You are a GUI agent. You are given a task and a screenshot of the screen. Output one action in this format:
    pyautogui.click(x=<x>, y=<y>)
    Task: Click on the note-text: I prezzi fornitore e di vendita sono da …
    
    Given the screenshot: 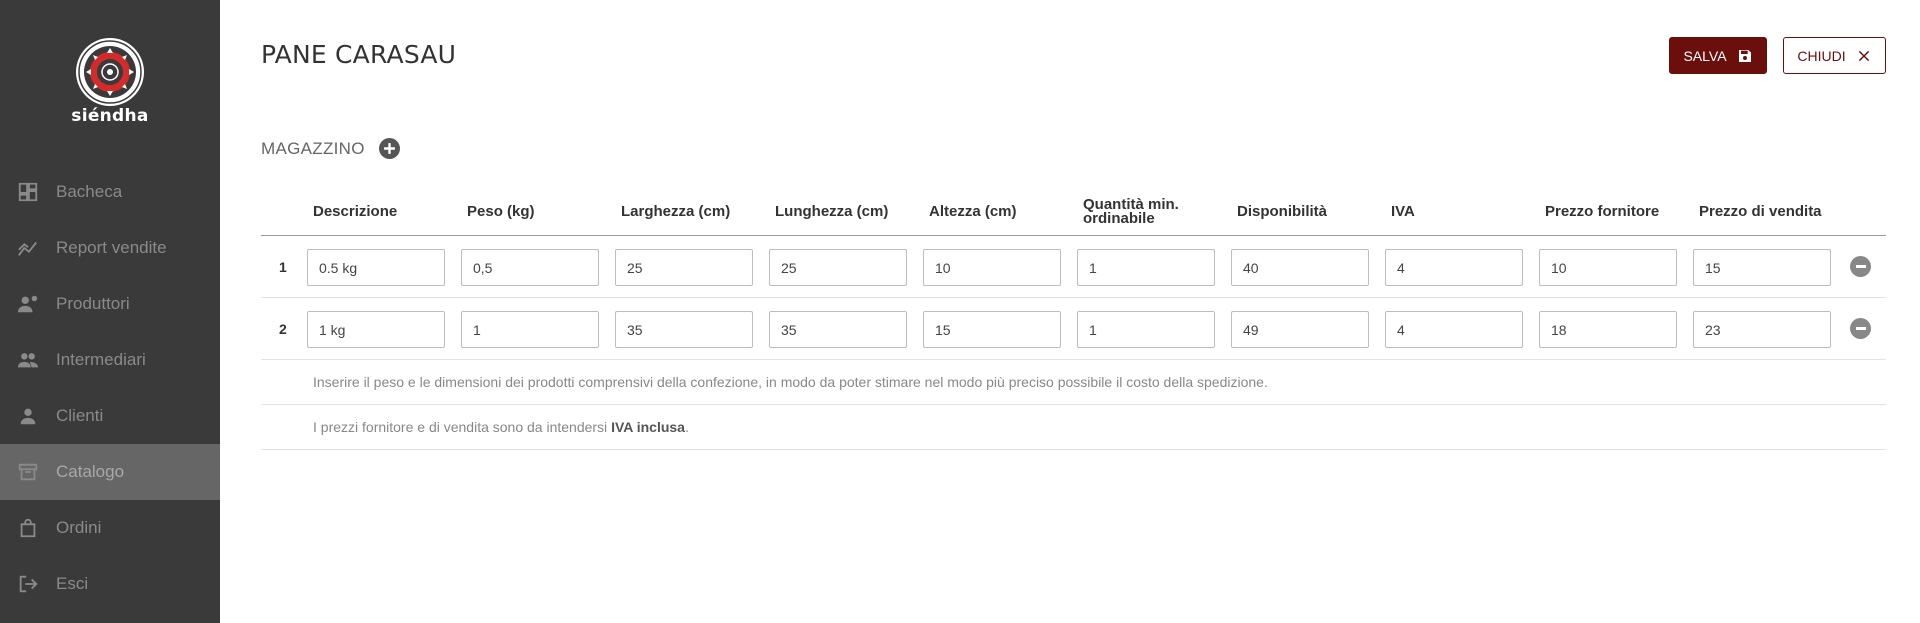 What is the action you would take?
    pyautogui.click(x=462, y=427)
    